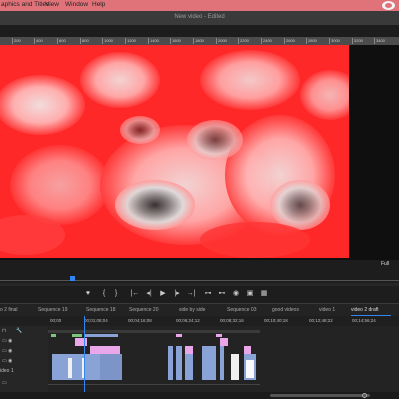 The height and width of the screenshot is (399, 399). Describe the element at coordinates (188, 320) in the screenshot. I see `timecode-label: 00;06;24;12` at that location.